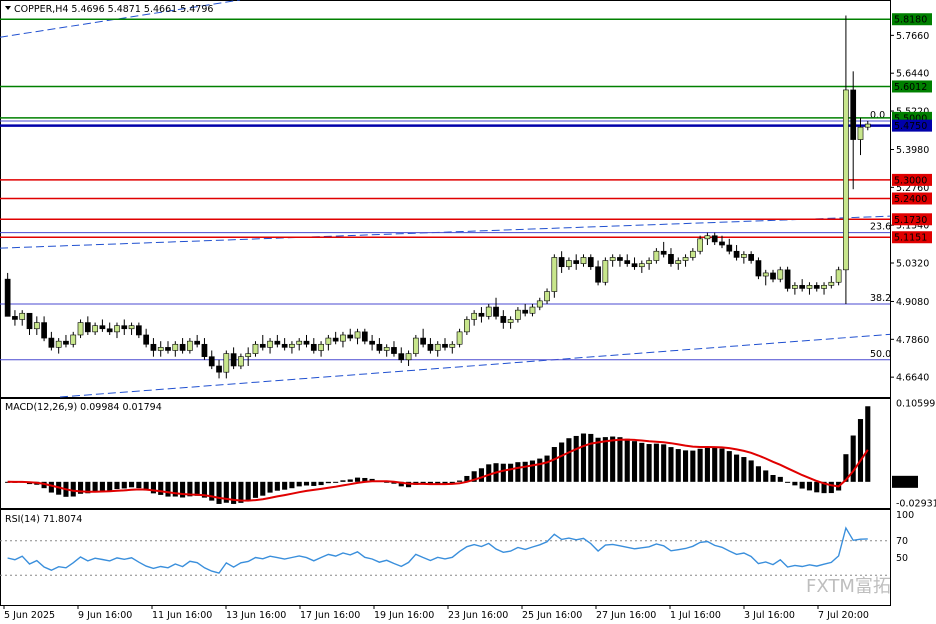 The image size is (936, 624). Describe the element at coordinates (912, 340) in the screenshot. I see `price-tick-label: 4.7860` at that location.